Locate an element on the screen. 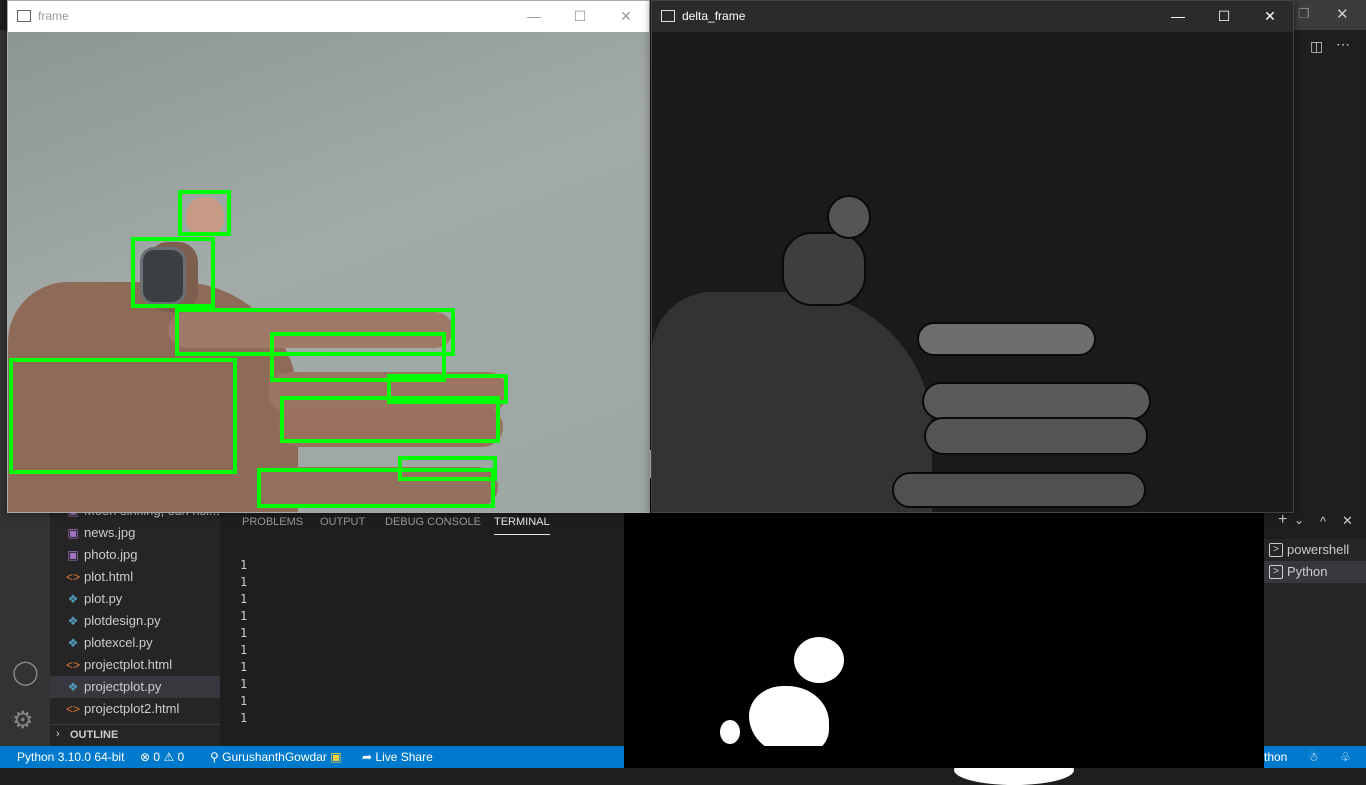  language-mode: Python is located at coordinates (1284, 757).